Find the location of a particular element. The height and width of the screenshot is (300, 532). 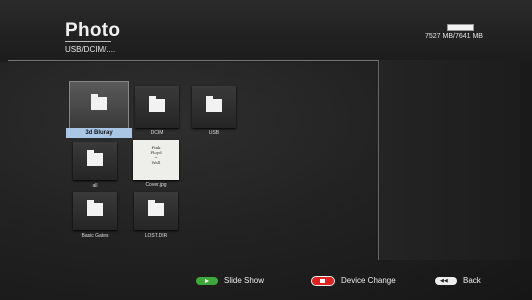

folder-tile-lost-dir: LOST.DIR is located at coordinates (163, 219).